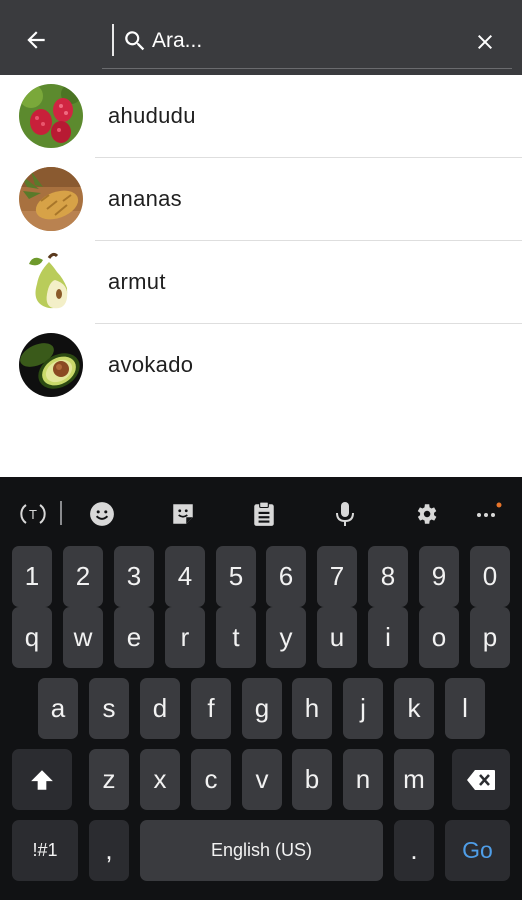 This screenshot has width=522, height=900. What do you see at coordinates (465, 708) in the screenshot?
I see `key-l: l` at bounding box center [465, 708].